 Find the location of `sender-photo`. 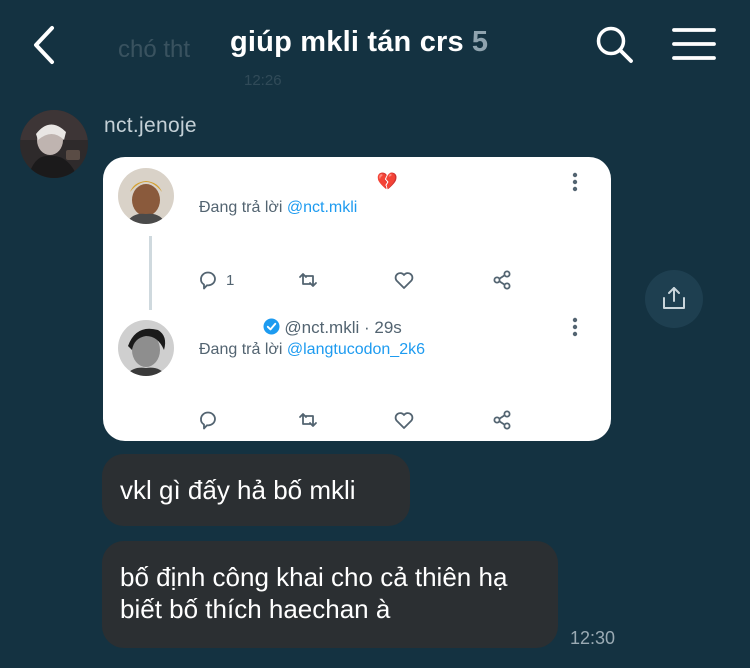

sender-photo is located at coordinates (54, 144).